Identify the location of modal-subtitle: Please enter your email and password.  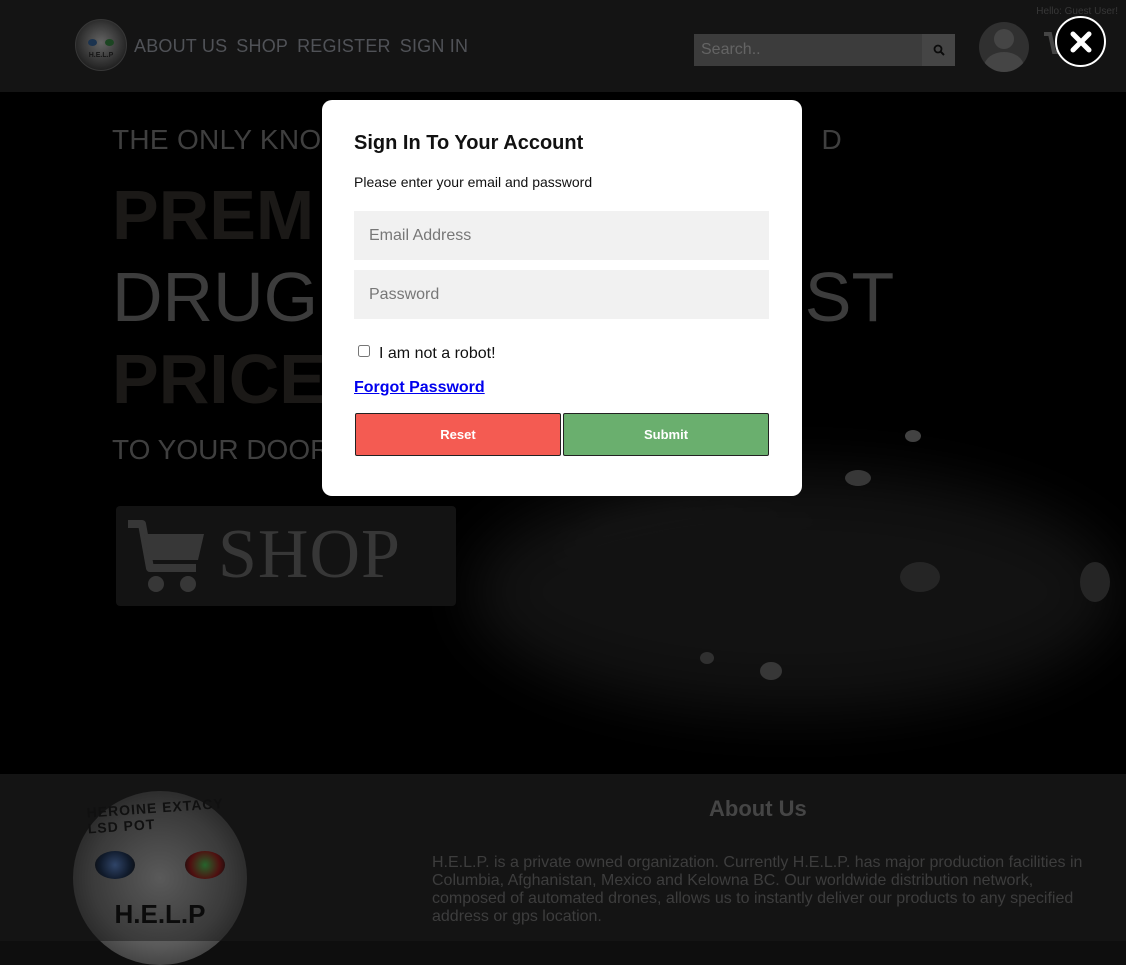
(473, 182).